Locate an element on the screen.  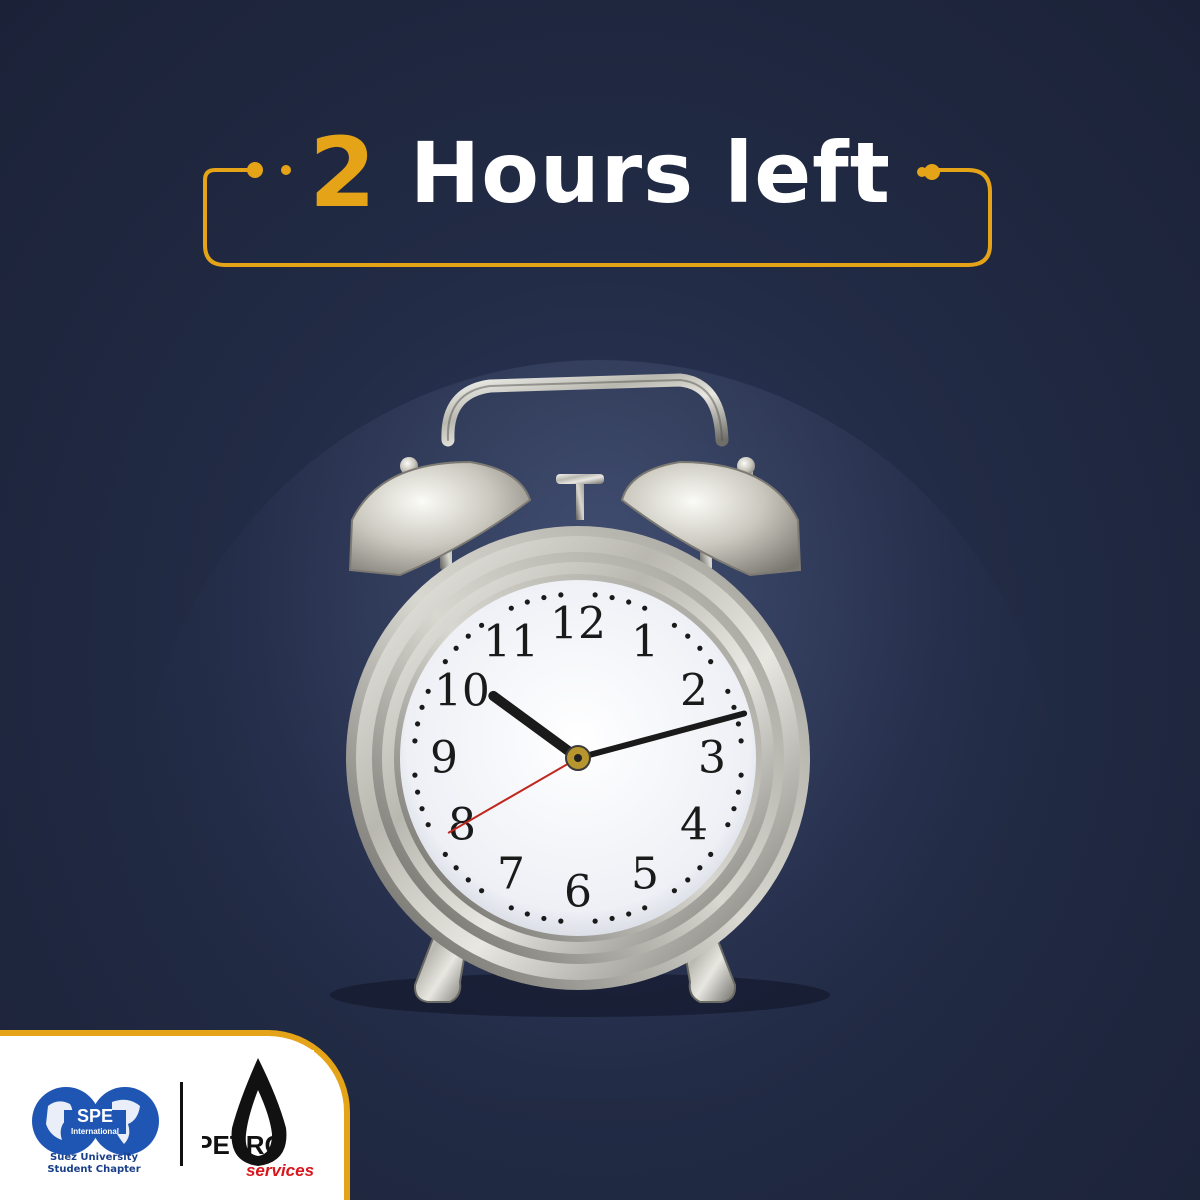
clock-numeral: 4 is located at coordinates (694, 825).